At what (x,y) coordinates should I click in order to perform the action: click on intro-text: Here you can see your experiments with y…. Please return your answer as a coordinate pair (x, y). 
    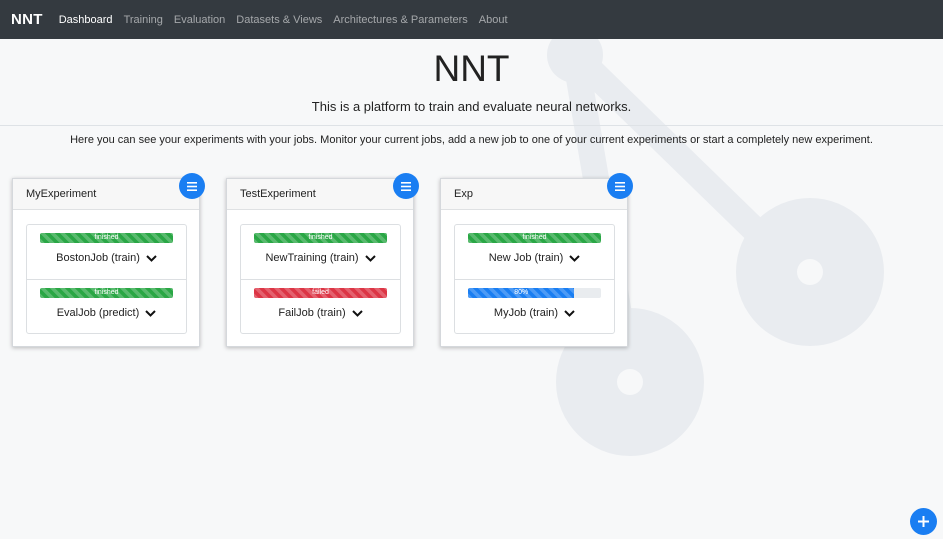
    Looking at the image, I should click on (471, 140).